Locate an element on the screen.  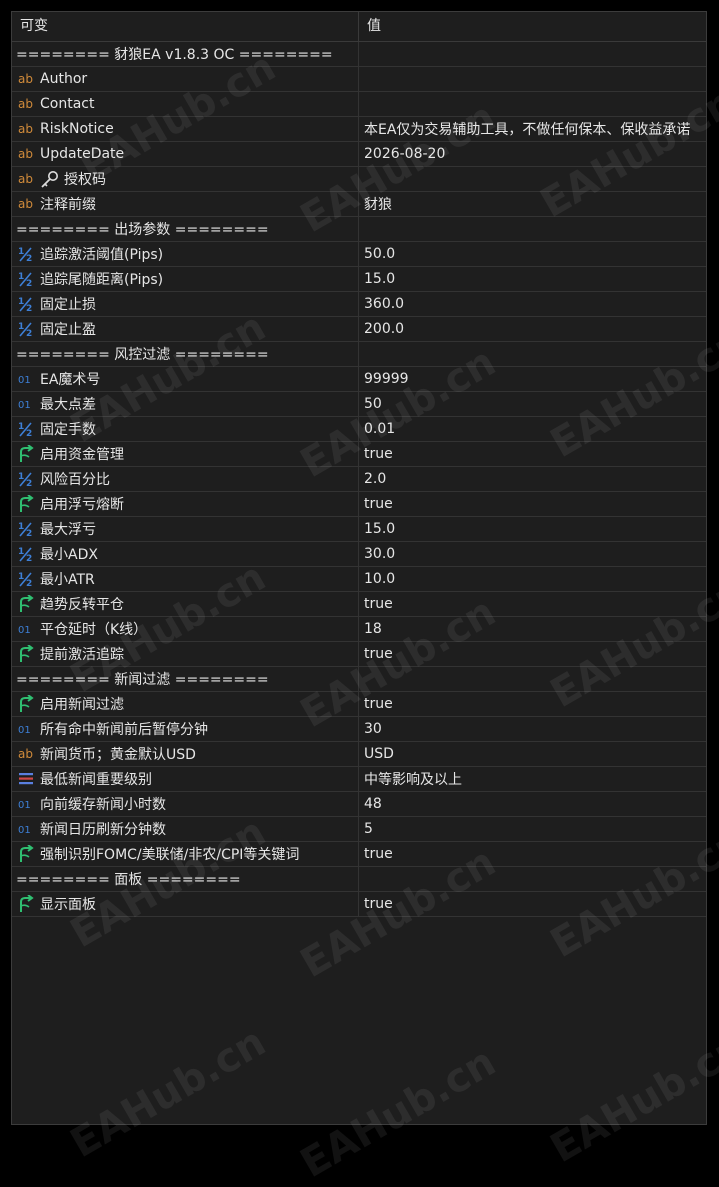
parameter-value: 99999 is located at coordinates (386, 379).